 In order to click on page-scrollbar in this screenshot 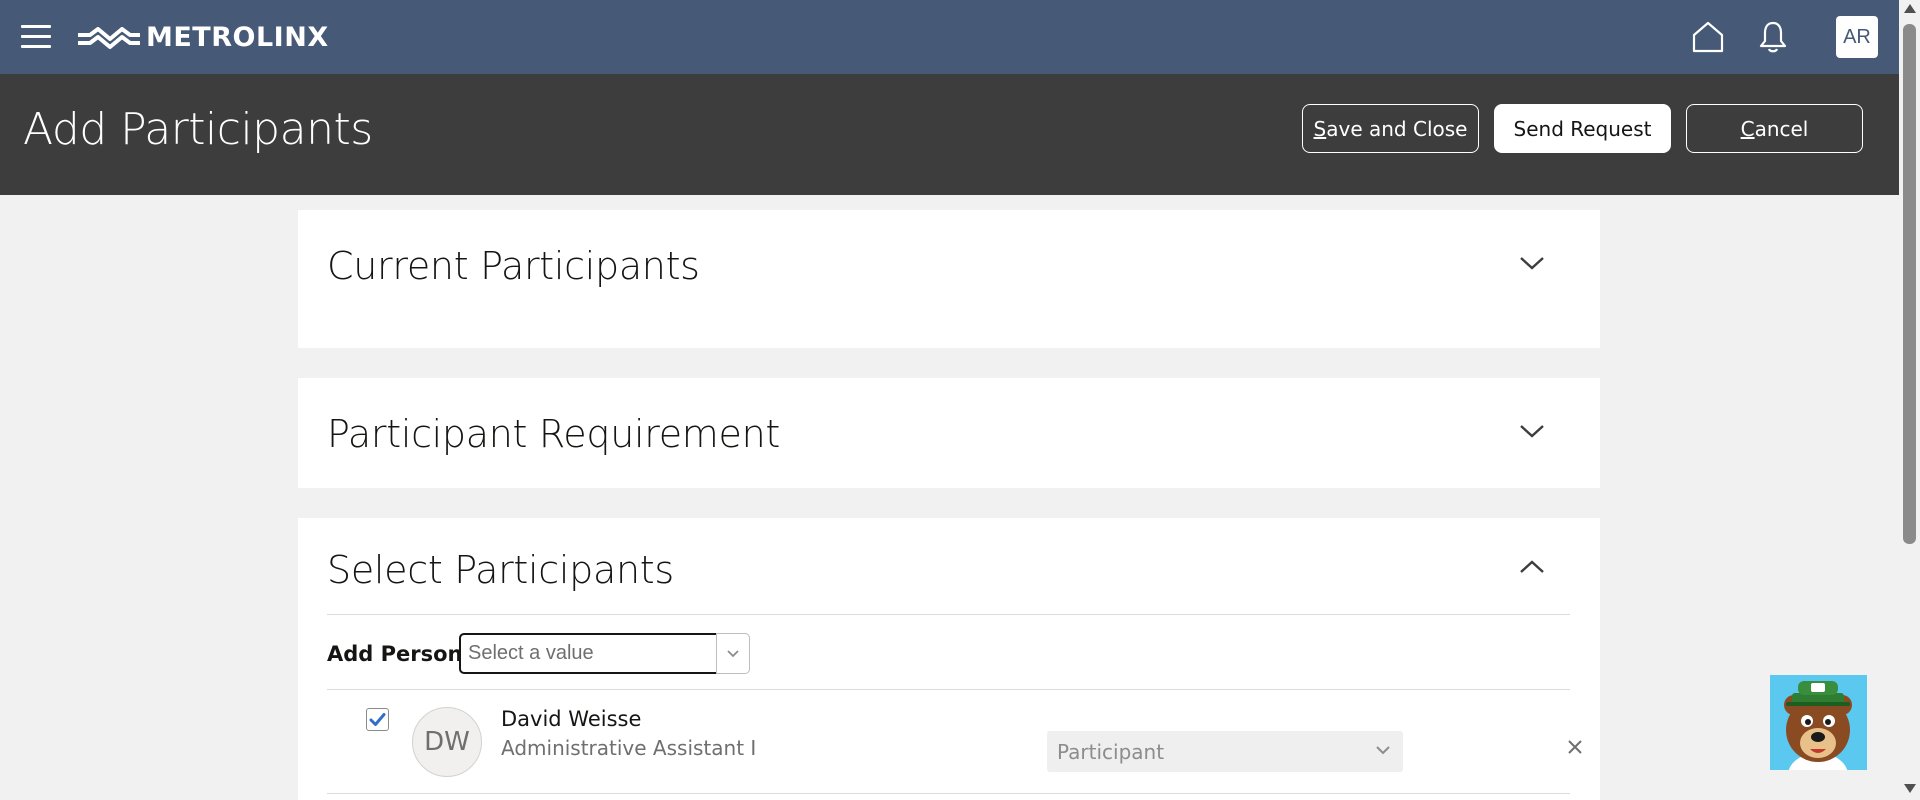, I will do `click(1909, 400)`.